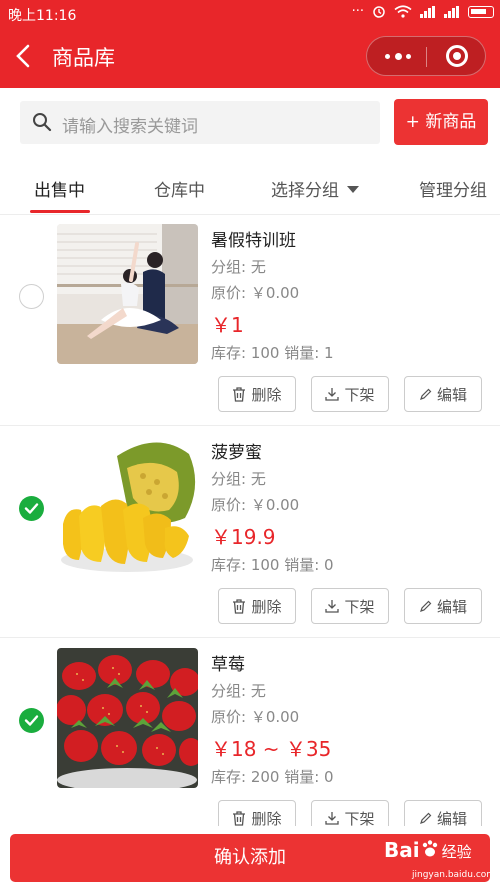 This screenshot has width=500, height=889. What do you see at coordinates (272, 777) in the screenshot?
I see `product-stock-sales: 库存: 200 销量: 0` at bounding box center [272, 777].